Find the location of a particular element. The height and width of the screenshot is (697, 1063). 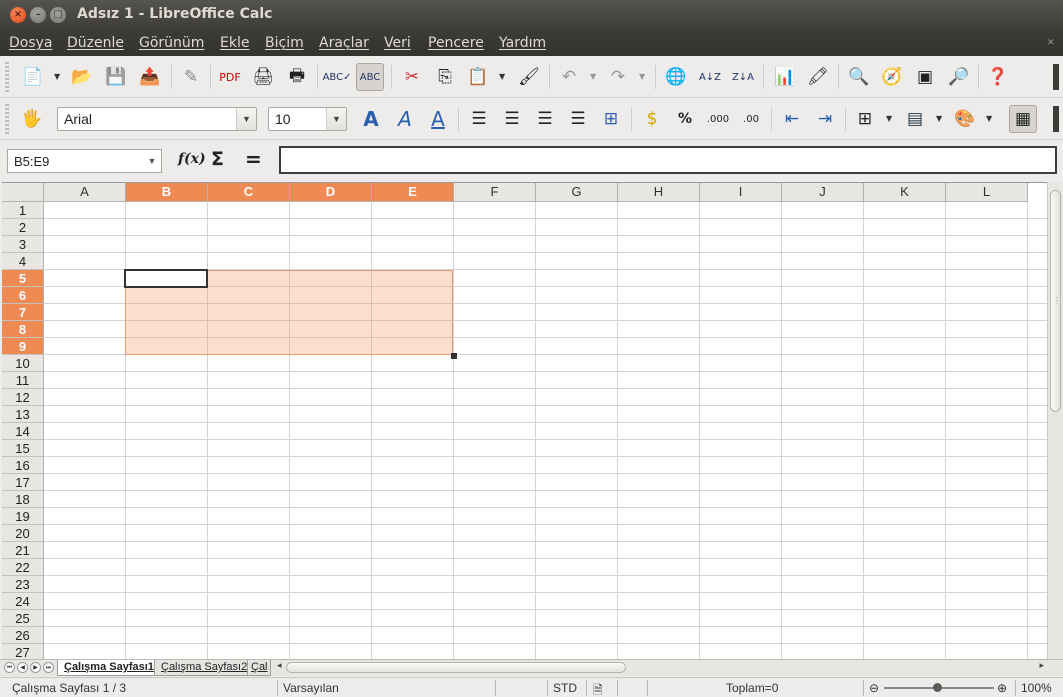

font-size-box: 10 ▼ is located at coordinates (307, 119).